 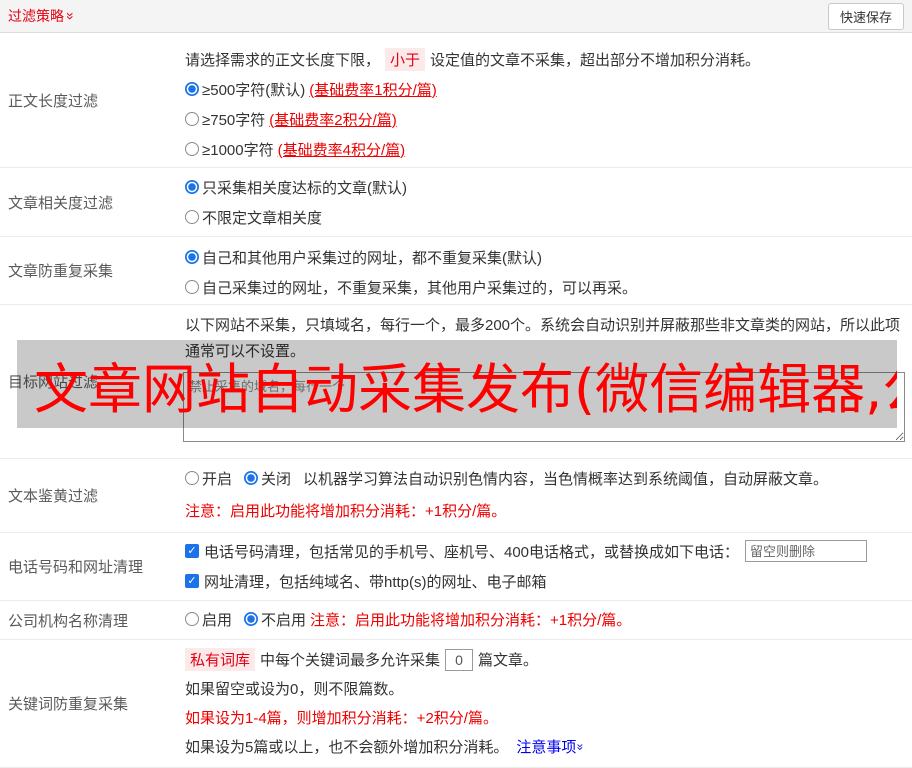 I want to click on option-500-chars: ≥500字符(默认) (基础费率1积分/篇), so click(x=548, y=89).